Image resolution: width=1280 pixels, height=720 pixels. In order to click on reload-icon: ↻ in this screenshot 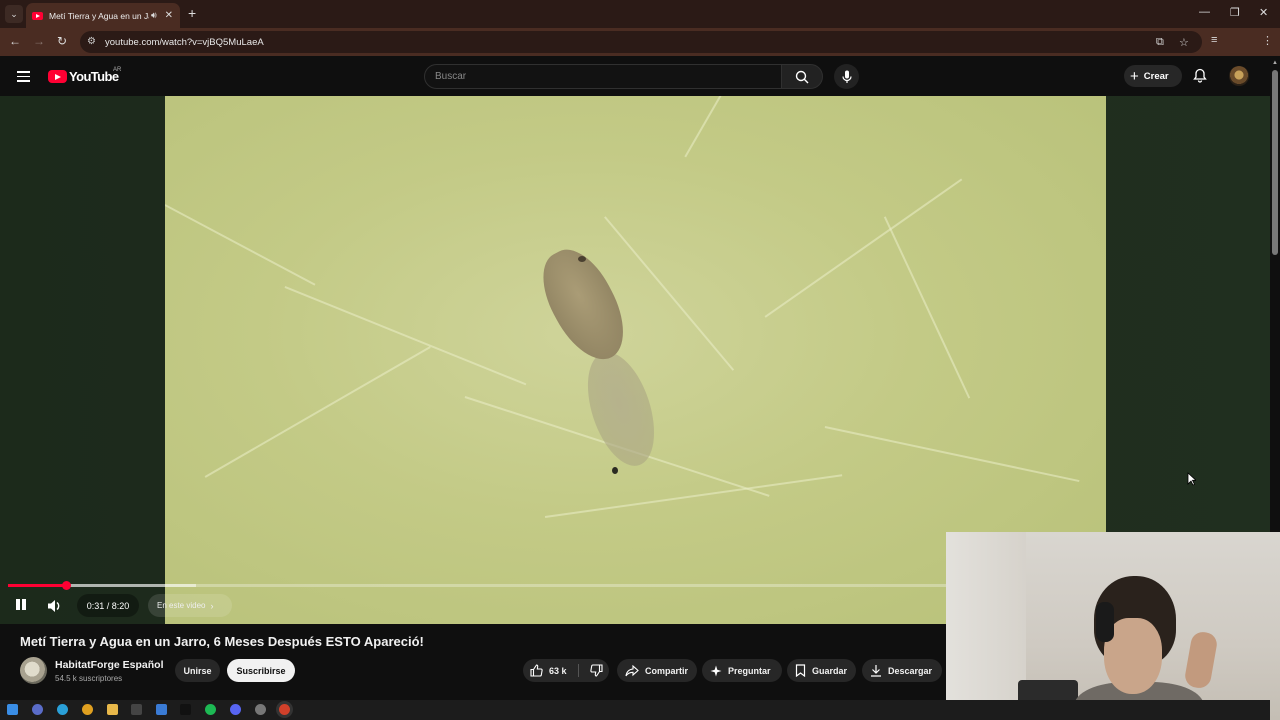, I will do `click(62, 41)`.